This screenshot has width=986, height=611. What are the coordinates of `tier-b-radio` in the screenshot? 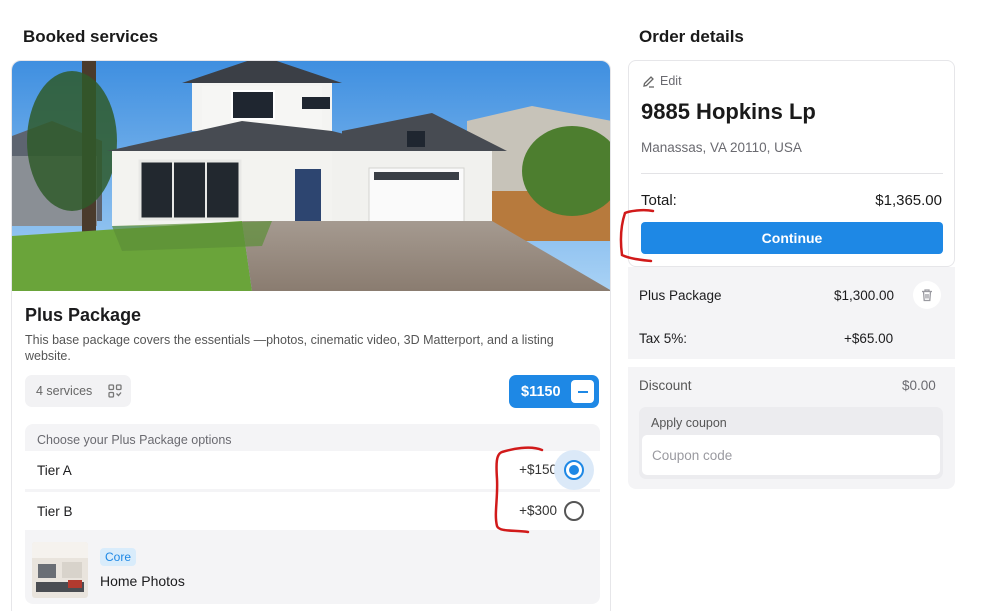 It's located at (574, 511).